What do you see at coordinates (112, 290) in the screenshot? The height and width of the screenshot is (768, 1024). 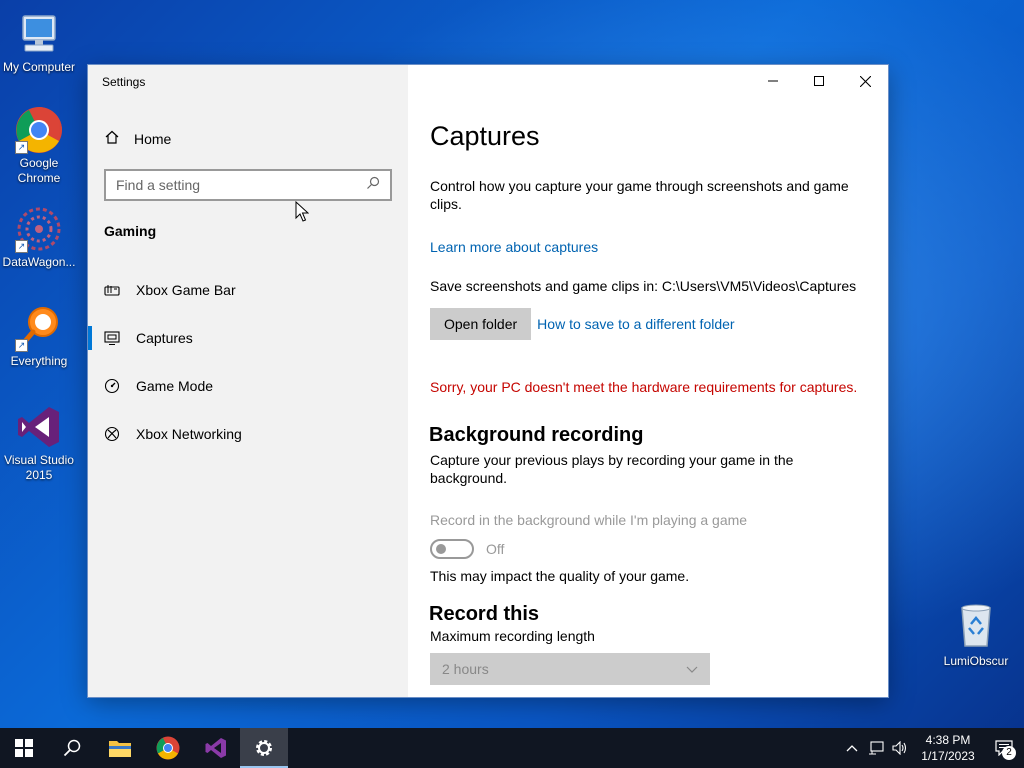 I see `game-bar-icon` at bounding box center [112, 290].